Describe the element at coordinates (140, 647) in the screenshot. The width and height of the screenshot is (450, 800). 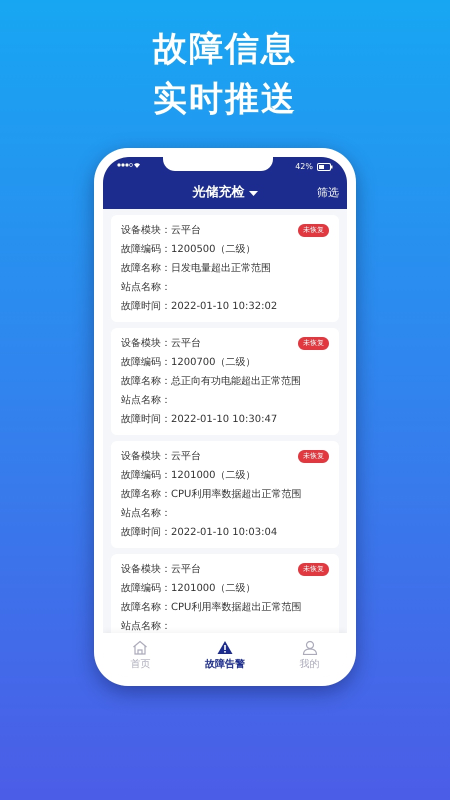
I see `home-icon` at that location.